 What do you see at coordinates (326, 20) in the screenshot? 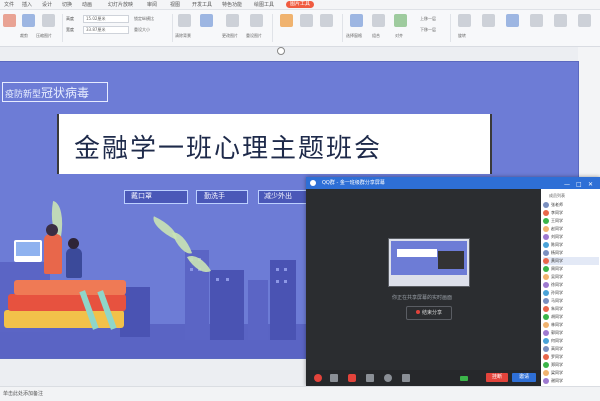
I see `effect-icon` at bounding box center [326, 20].